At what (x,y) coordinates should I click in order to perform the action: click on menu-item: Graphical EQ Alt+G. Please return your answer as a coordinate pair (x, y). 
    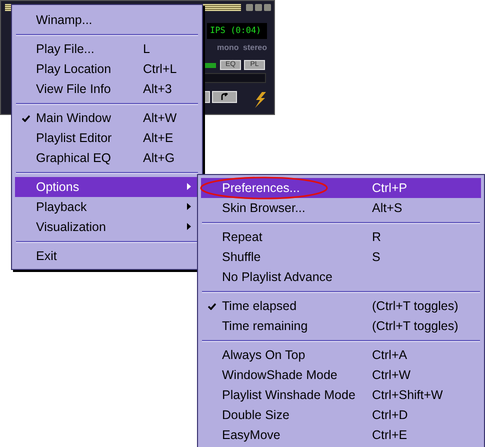
    Looking at the image, I should click on (107, 158).